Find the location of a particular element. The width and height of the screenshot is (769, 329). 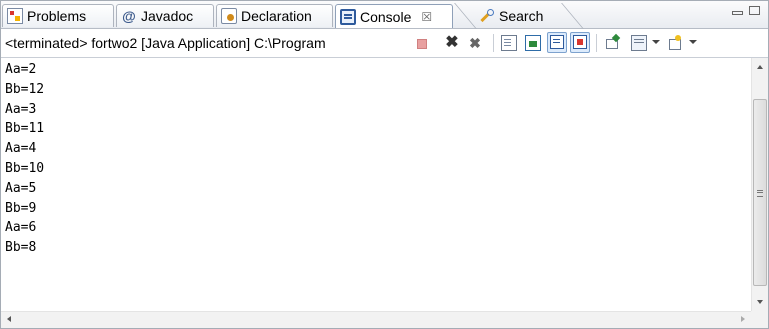

pin-console-icon is located at coordinates (613, 43).